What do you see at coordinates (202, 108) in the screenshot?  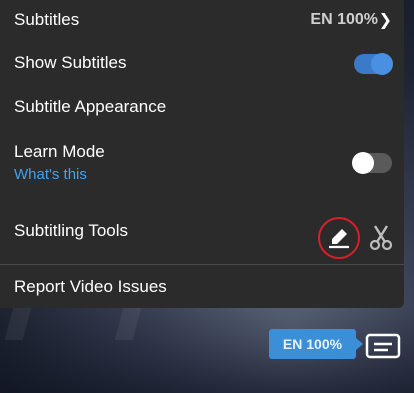 I see `menu-item-subtitle-appearance: Subtitle Appearance` at bounding box center [202, 108].